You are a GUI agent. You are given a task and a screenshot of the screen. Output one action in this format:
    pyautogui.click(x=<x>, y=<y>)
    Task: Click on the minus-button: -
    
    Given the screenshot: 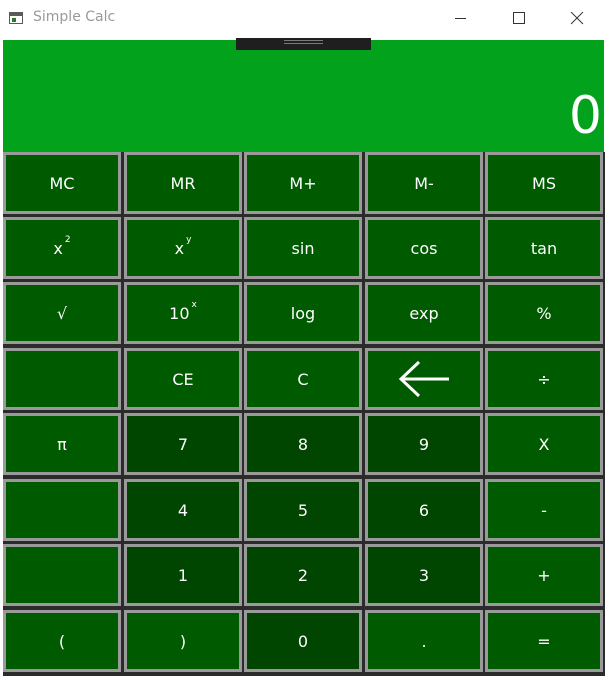 What is the action you would take?
    pyautogui.click(x=544, y=510)
    